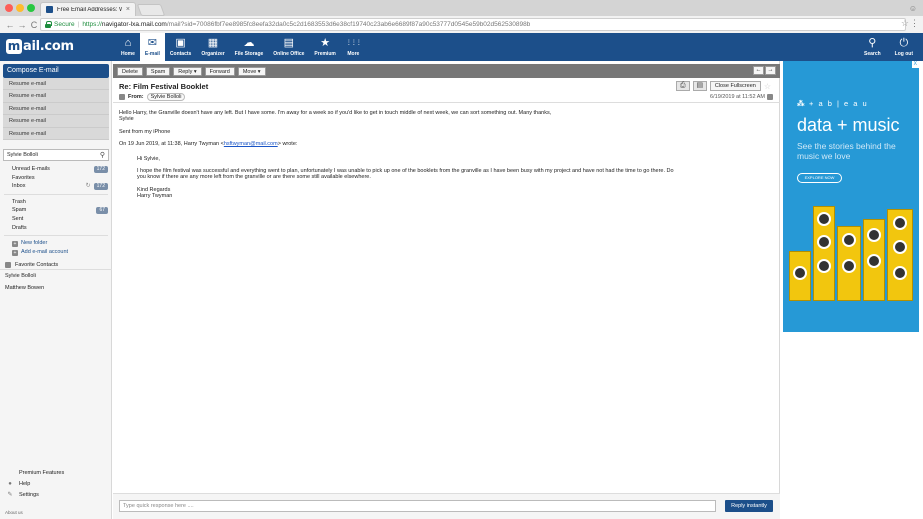 This screenshot has height=519, width=923. I want to click on nav-online-office: ▤ Online Office, so click(288, 47).